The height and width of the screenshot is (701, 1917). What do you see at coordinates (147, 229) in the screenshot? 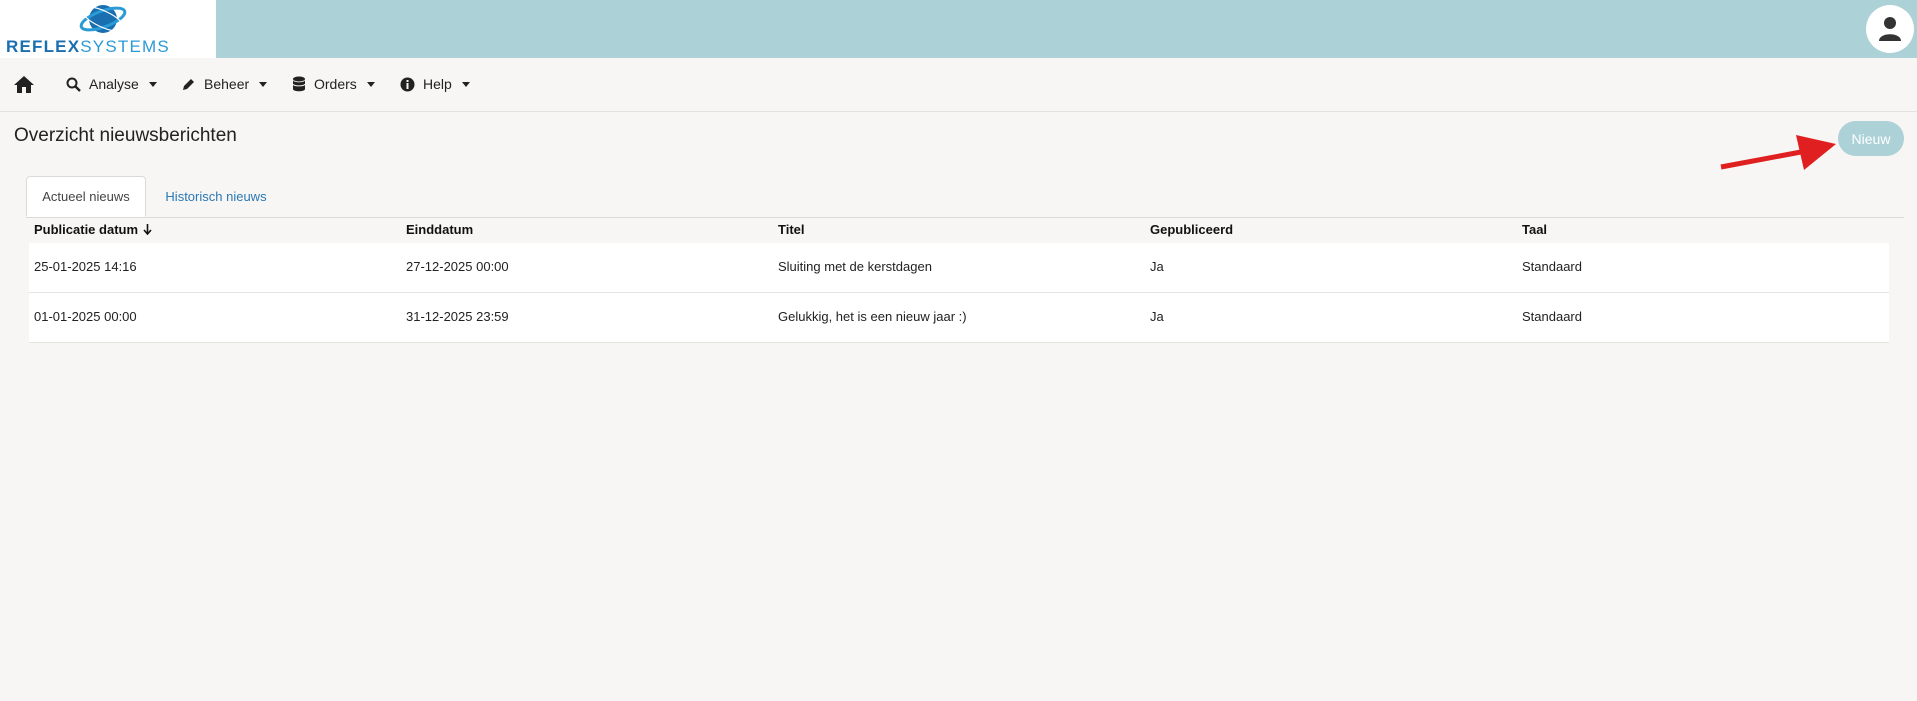
I see `sort-descending-icon` at bounding box center [147, 229].